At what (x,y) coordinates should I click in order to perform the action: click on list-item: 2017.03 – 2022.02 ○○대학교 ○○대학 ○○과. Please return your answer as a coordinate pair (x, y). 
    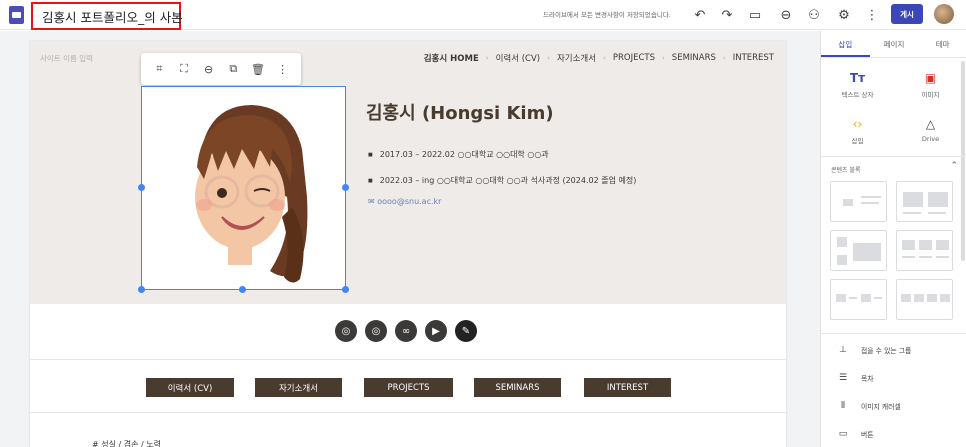
    Looking at the image, I should click on (502, 154).